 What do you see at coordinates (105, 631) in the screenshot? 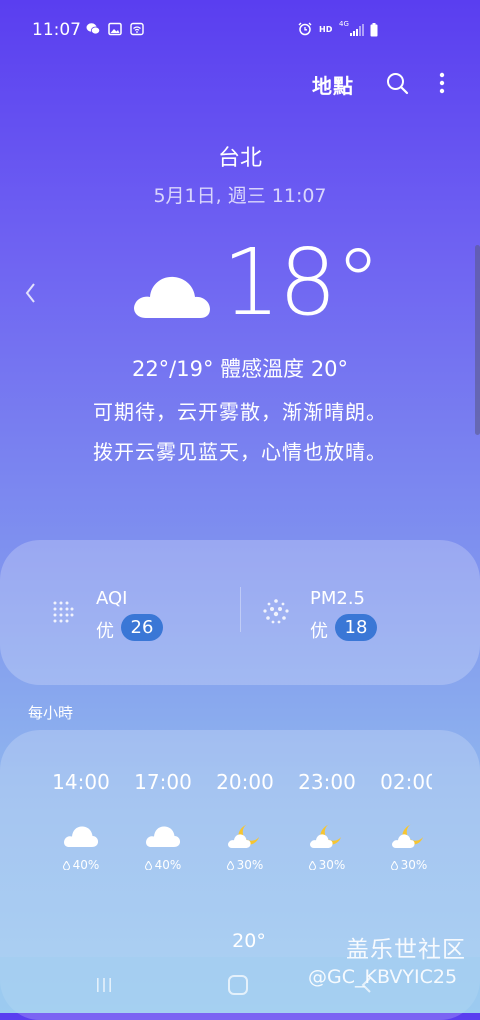
I see `aqi-level: 优` at bounding box center [105, 631].